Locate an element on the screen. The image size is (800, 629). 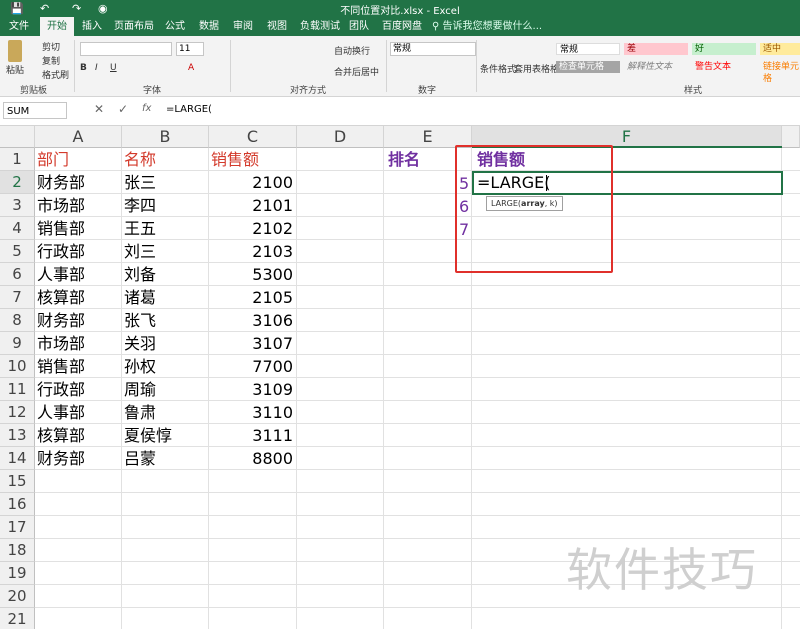
cell-B6: 刘备 is located at coordinates (140, 274).